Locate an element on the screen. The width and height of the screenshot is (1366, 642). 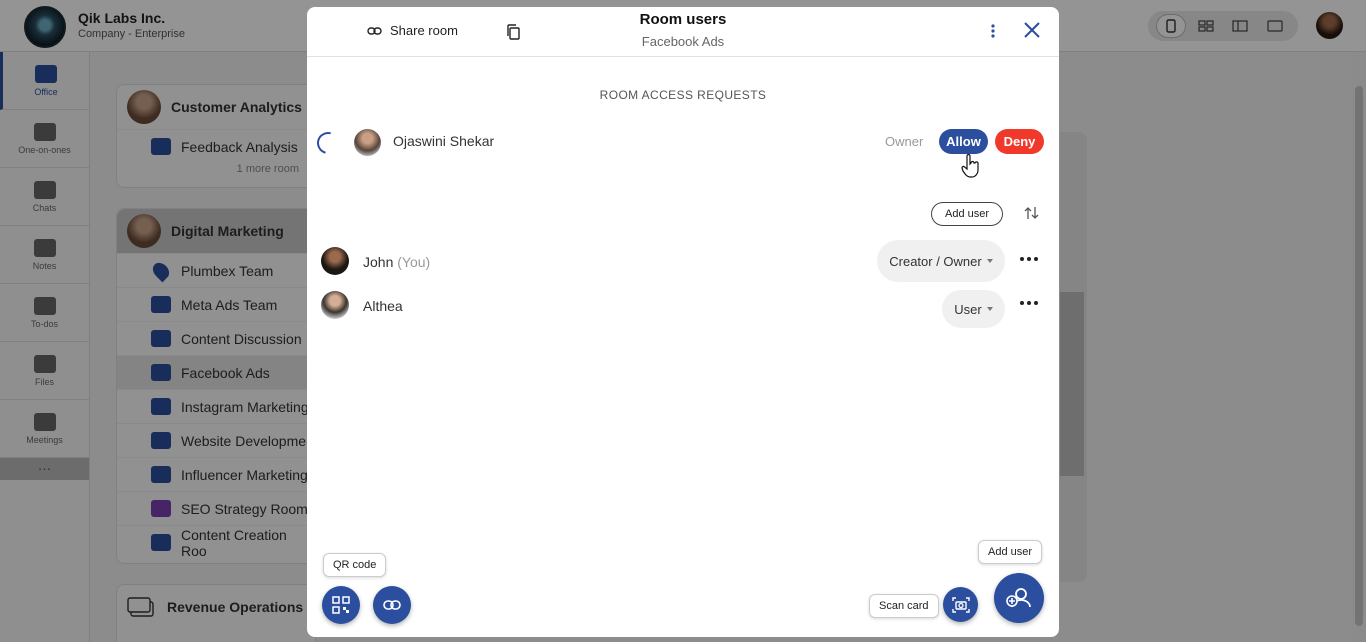
link-icon is located at coordinates (392, 605).